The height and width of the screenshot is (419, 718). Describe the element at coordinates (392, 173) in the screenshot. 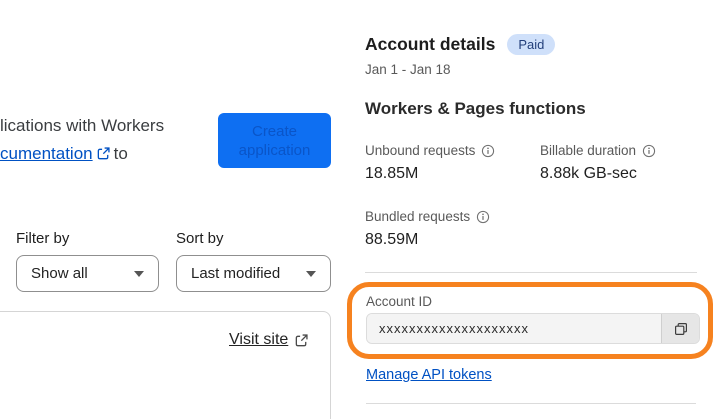

I see `stat-value: 18.85M` at that location.